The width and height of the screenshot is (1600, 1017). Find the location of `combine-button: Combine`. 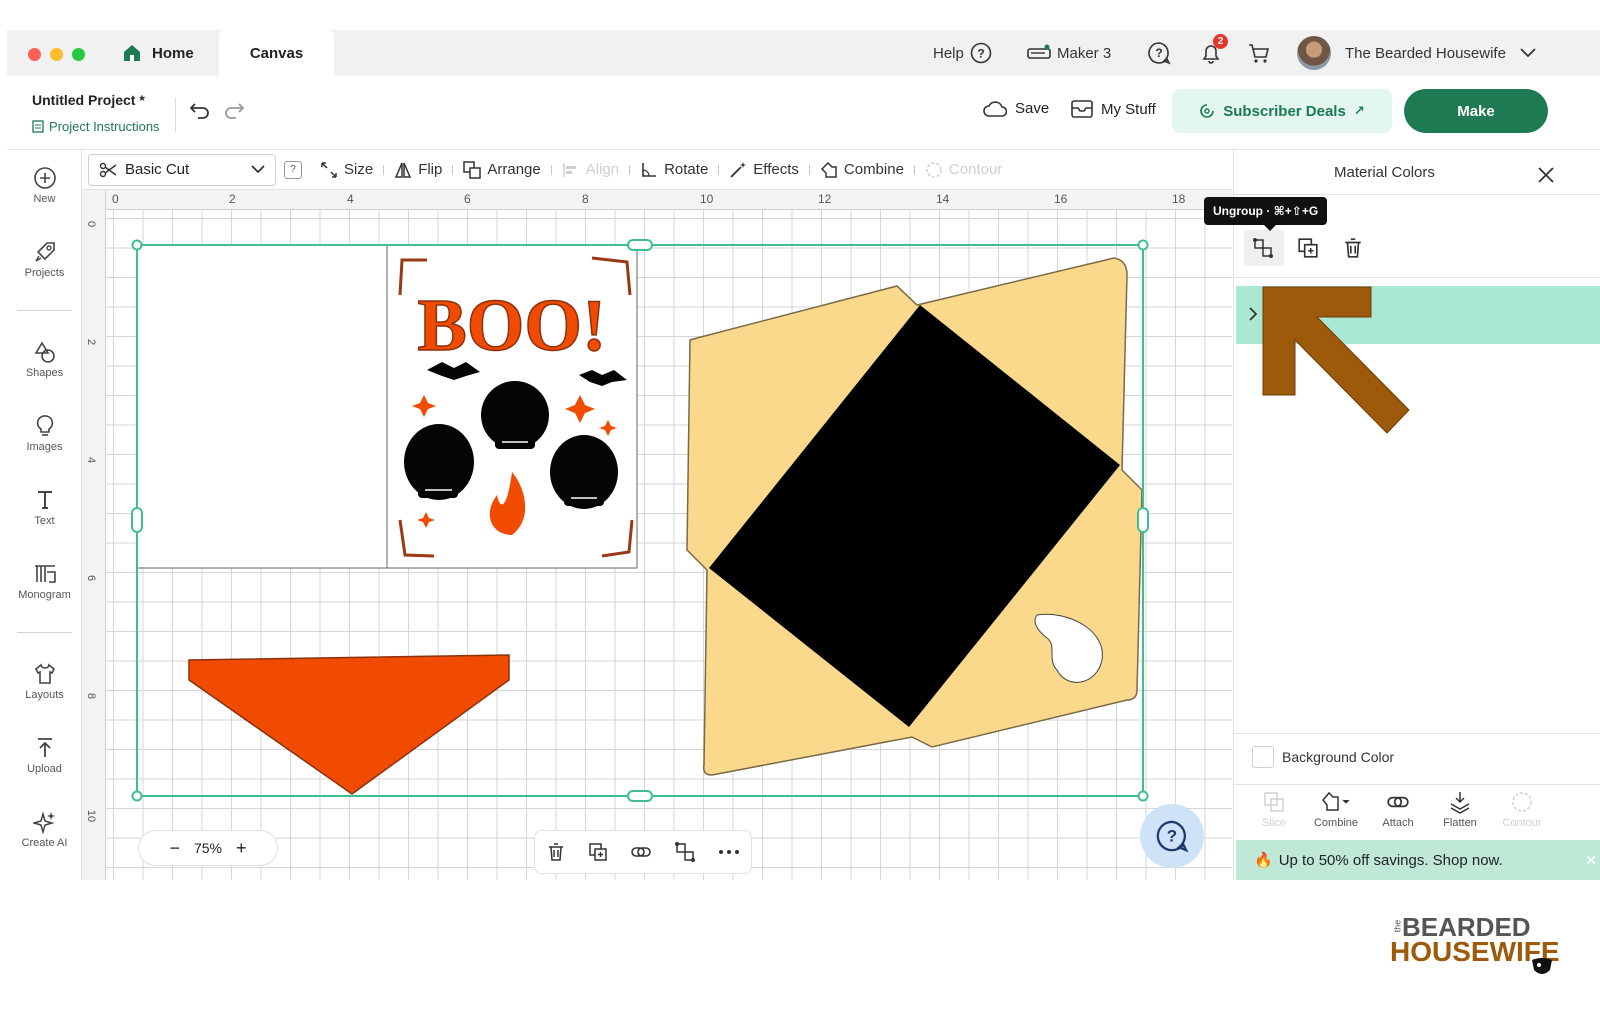

combine-button: Combine is located at coordinates (1336, 809).